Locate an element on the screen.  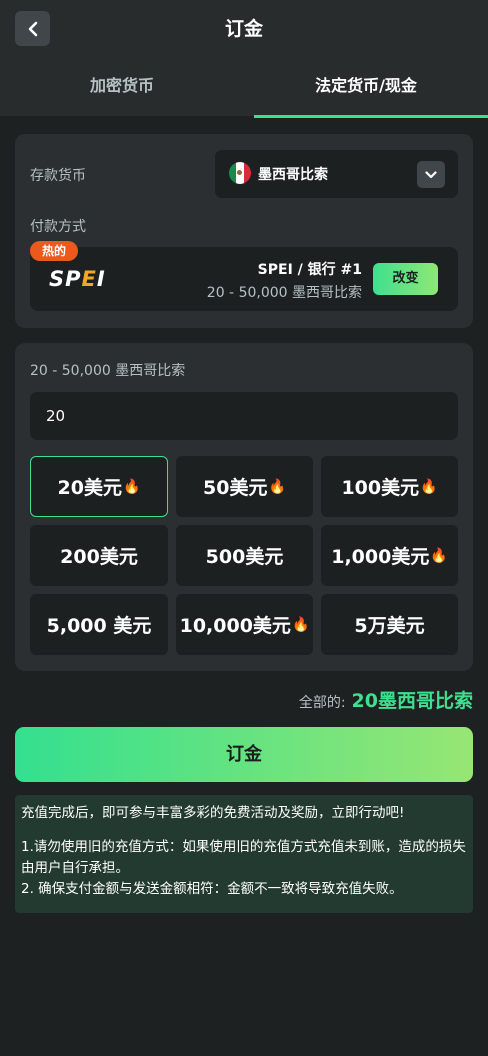
amount-option: 1,000美元 🔥 is located at coordinates (389, 555).